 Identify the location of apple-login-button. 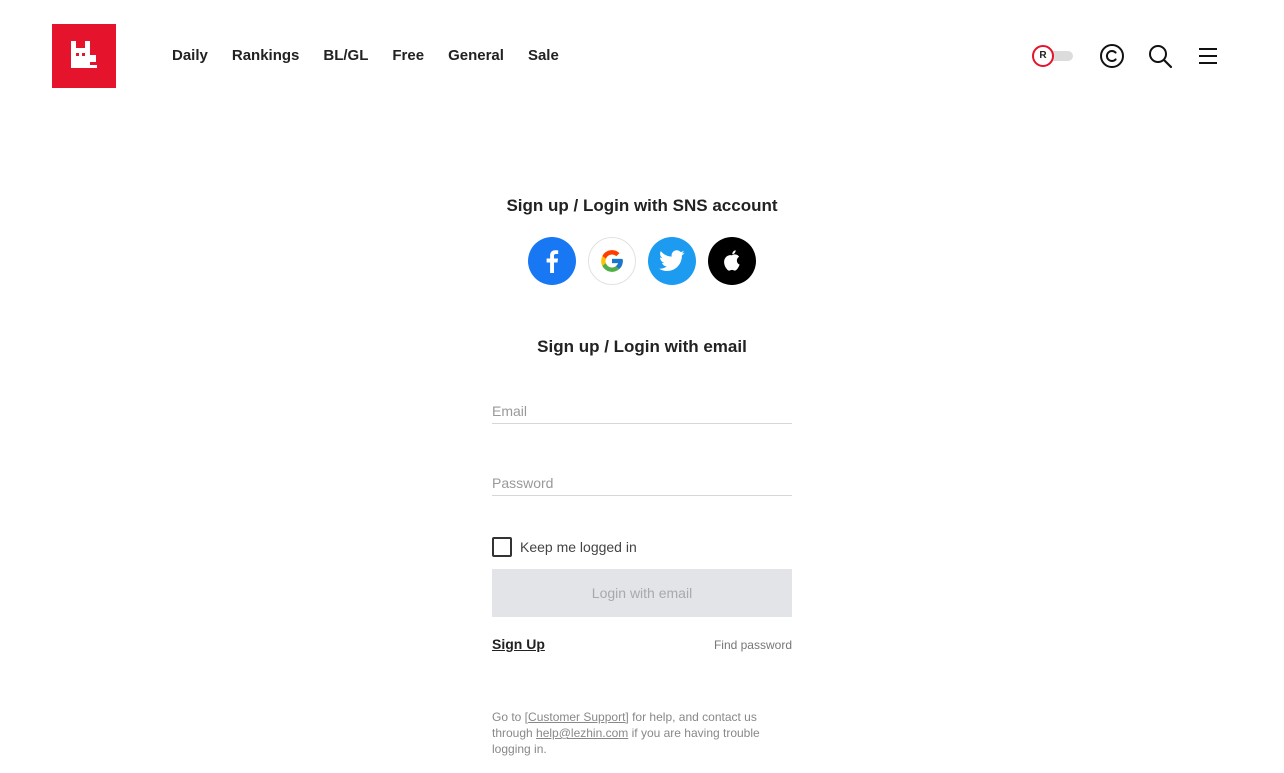
(732, 261).